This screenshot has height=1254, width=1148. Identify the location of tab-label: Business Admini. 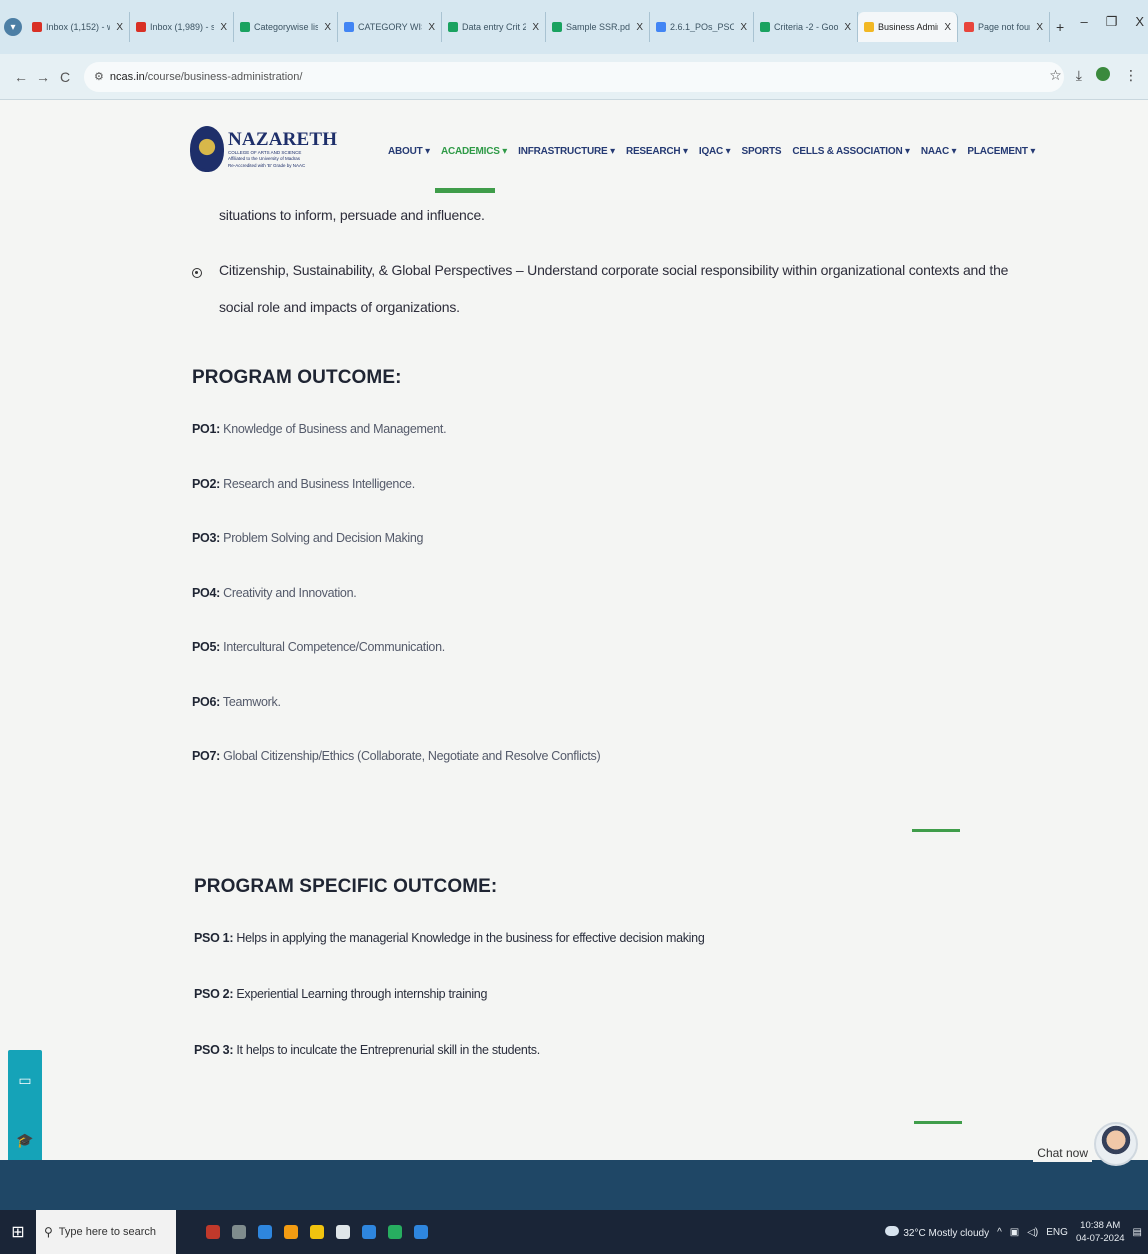
(908, 27).